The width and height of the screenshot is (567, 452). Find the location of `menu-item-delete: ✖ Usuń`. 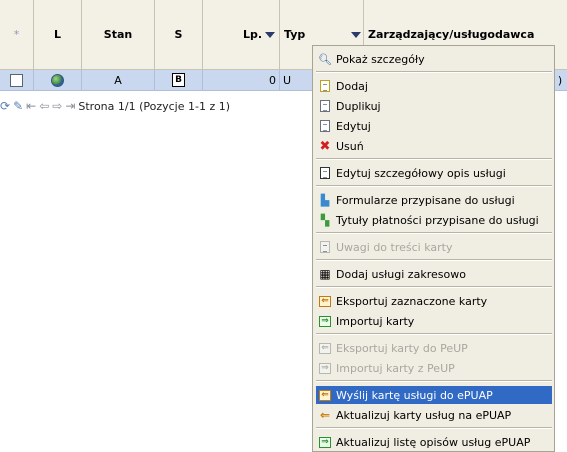

menu-item-delete: ✖ Usuń is located at coordinates (434, 146).